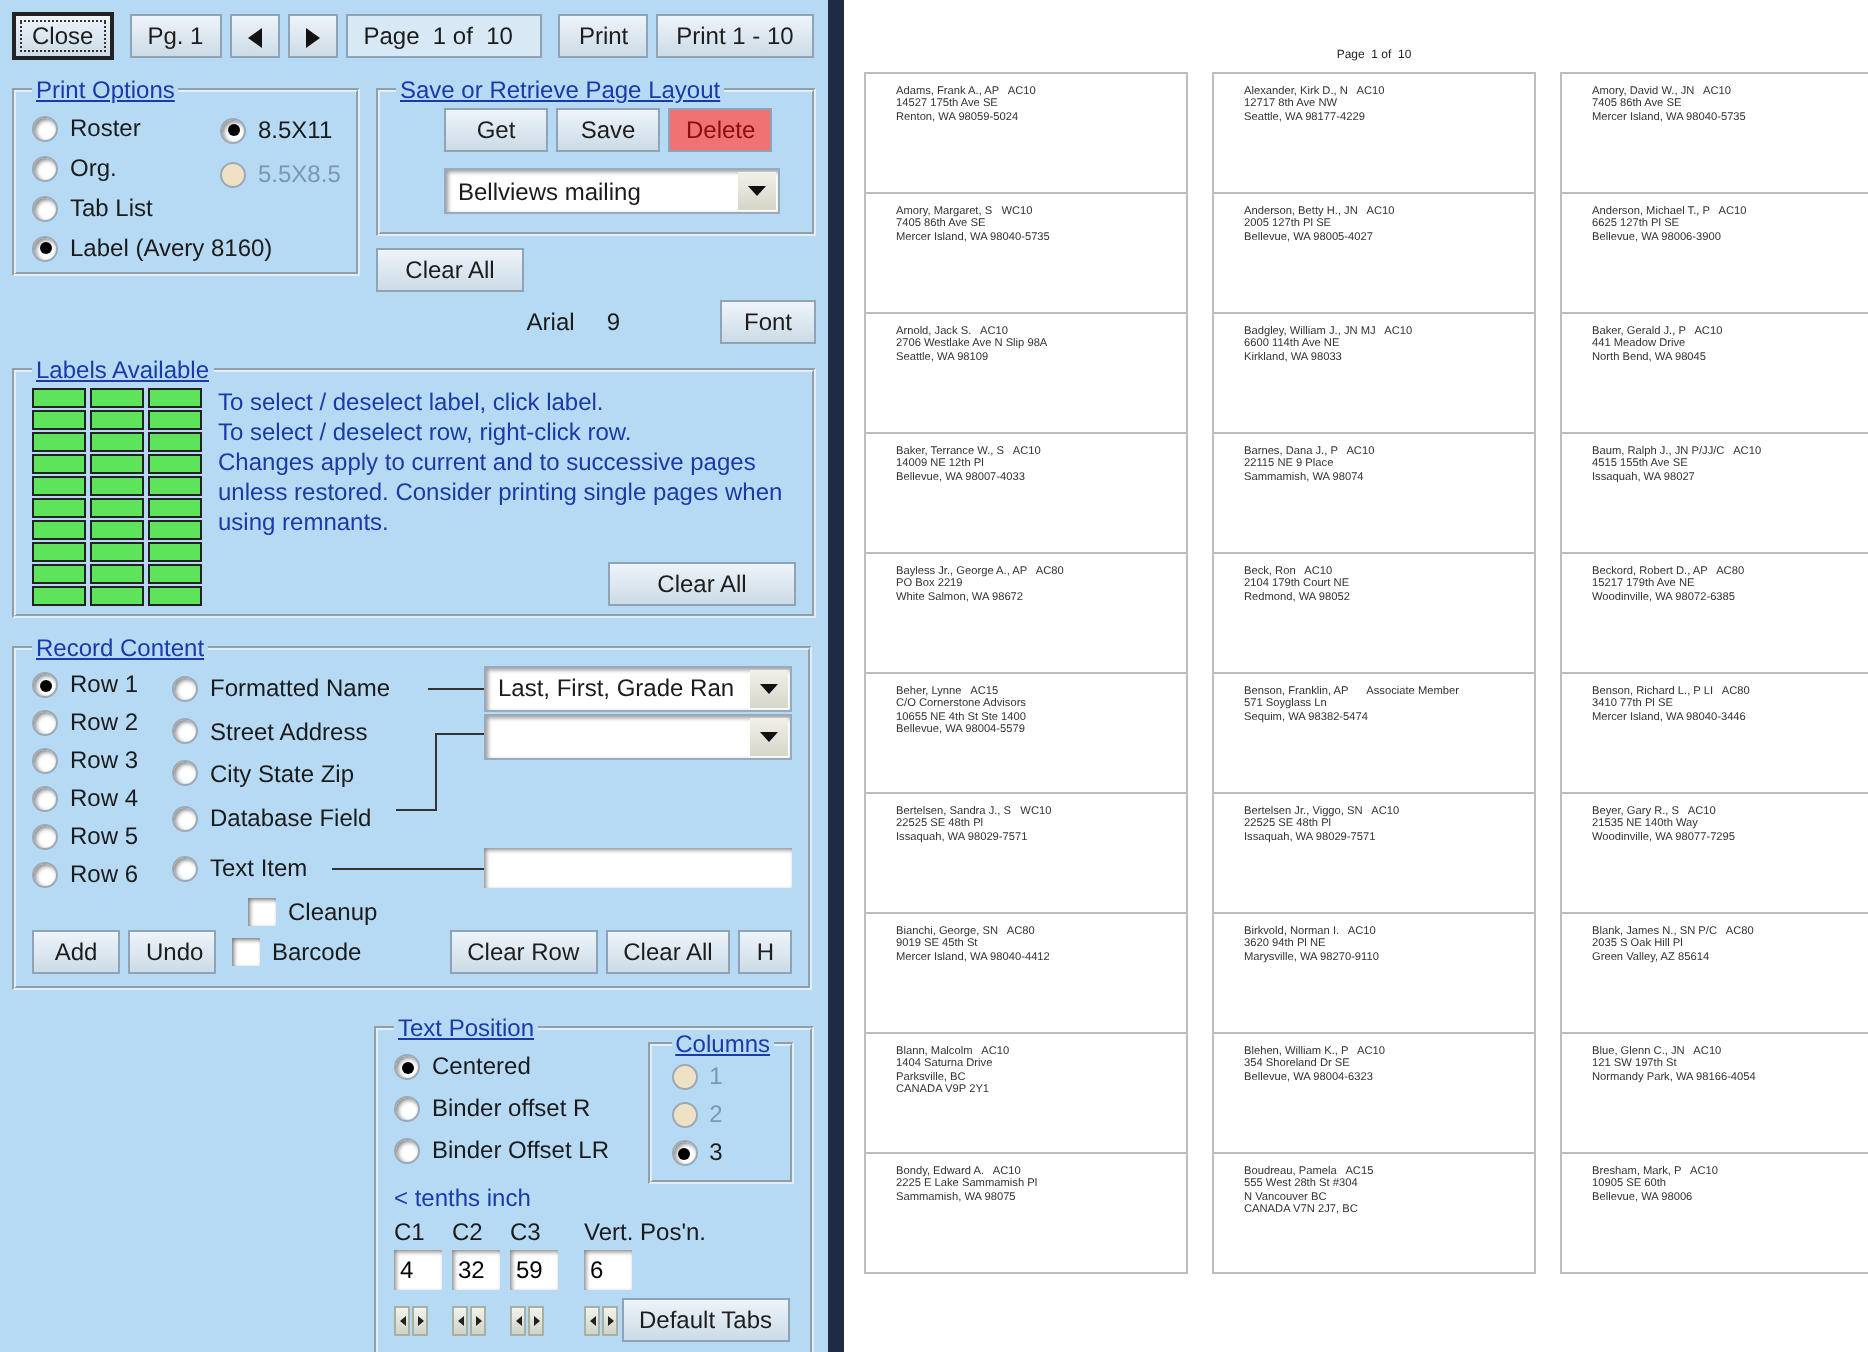  What do you see at coordinates (612, 191) in the screenshot?
I see `layout-dropdown: Bellviews mailing` at bounding box center [612, 191].